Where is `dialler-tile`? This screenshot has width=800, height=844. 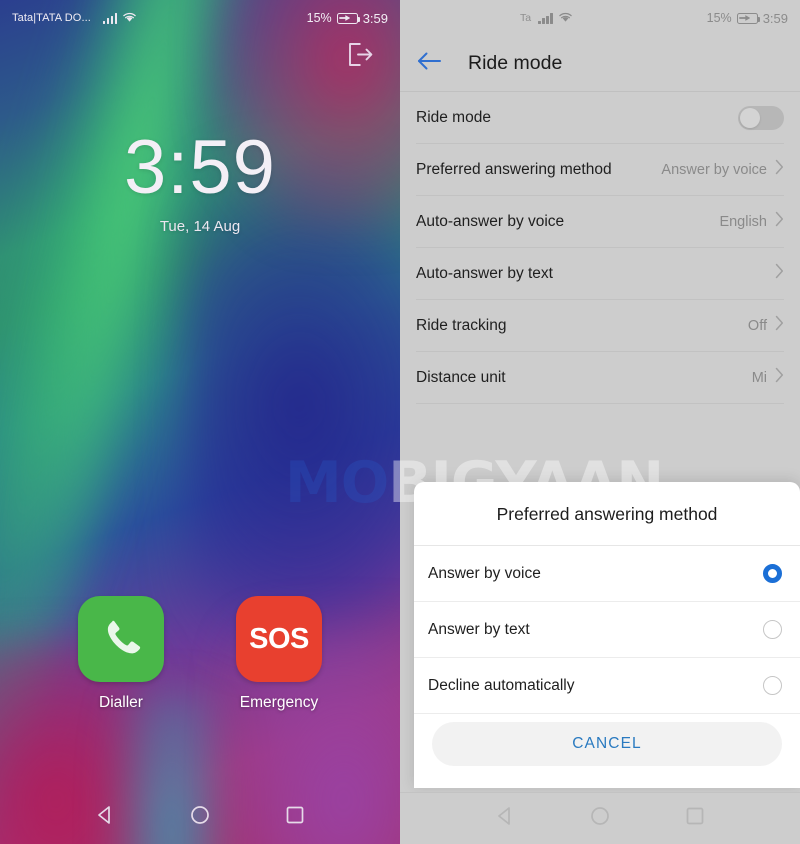 dialler-tile is located at coordinates (121, 639).